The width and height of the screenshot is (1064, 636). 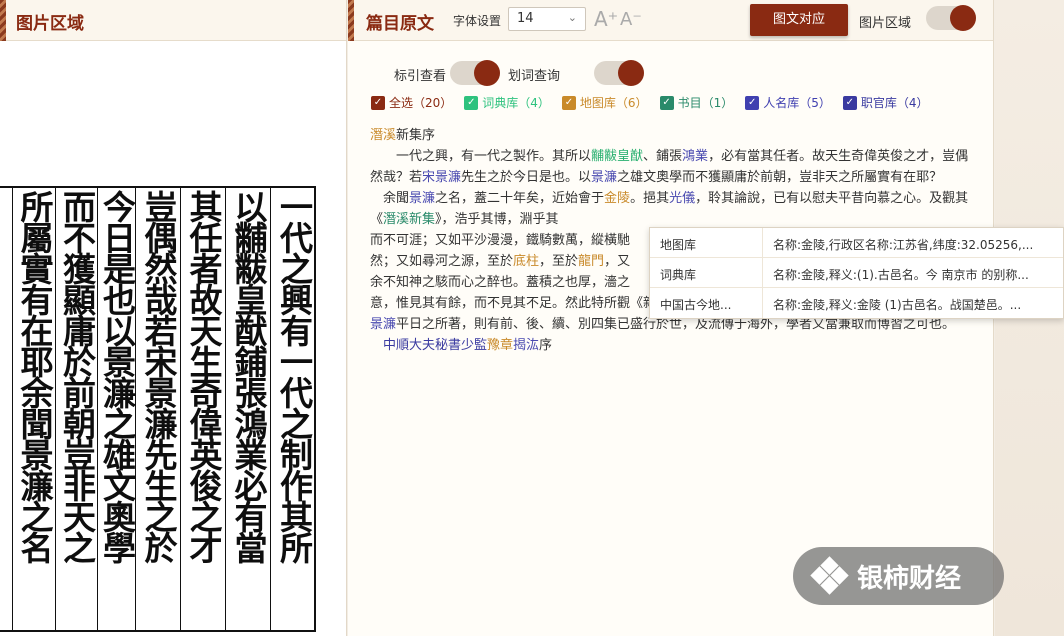 What do you see at coordinates (247, 409) in the screenshot?
I see `scan-column: 以黼黻皇猷鋪張鴻業必有當` at bounding box center [247, 409].